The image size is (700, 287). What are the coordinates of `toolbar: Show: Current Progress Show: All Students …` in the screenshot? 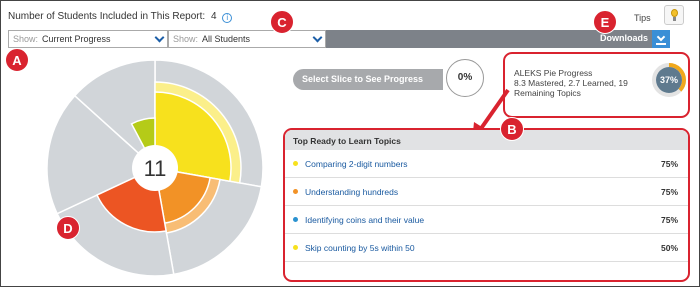 It's located at (348, 39).